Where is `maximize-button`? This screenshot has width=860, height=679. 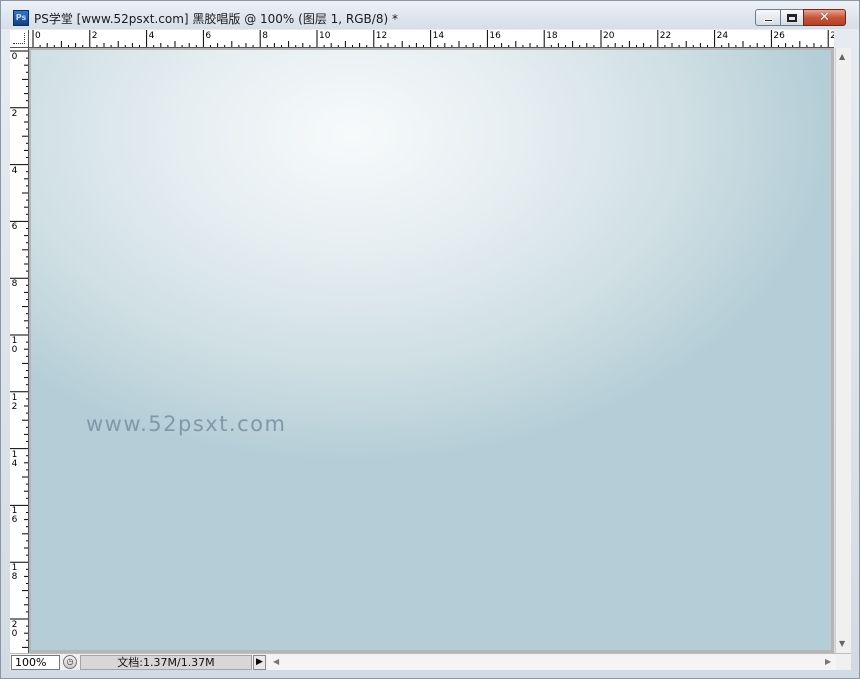
maximize-button is located at coordinates (792, 17).